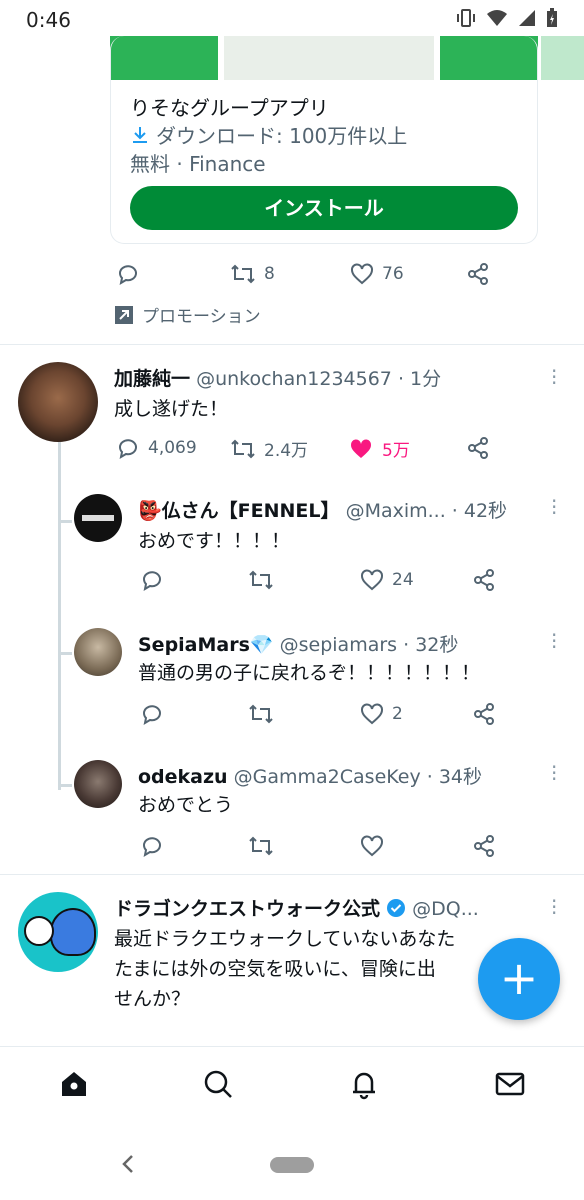 The height and width of the screenshot is (1200, 584). I want to click on like-count: 5万, so click(396, 451).